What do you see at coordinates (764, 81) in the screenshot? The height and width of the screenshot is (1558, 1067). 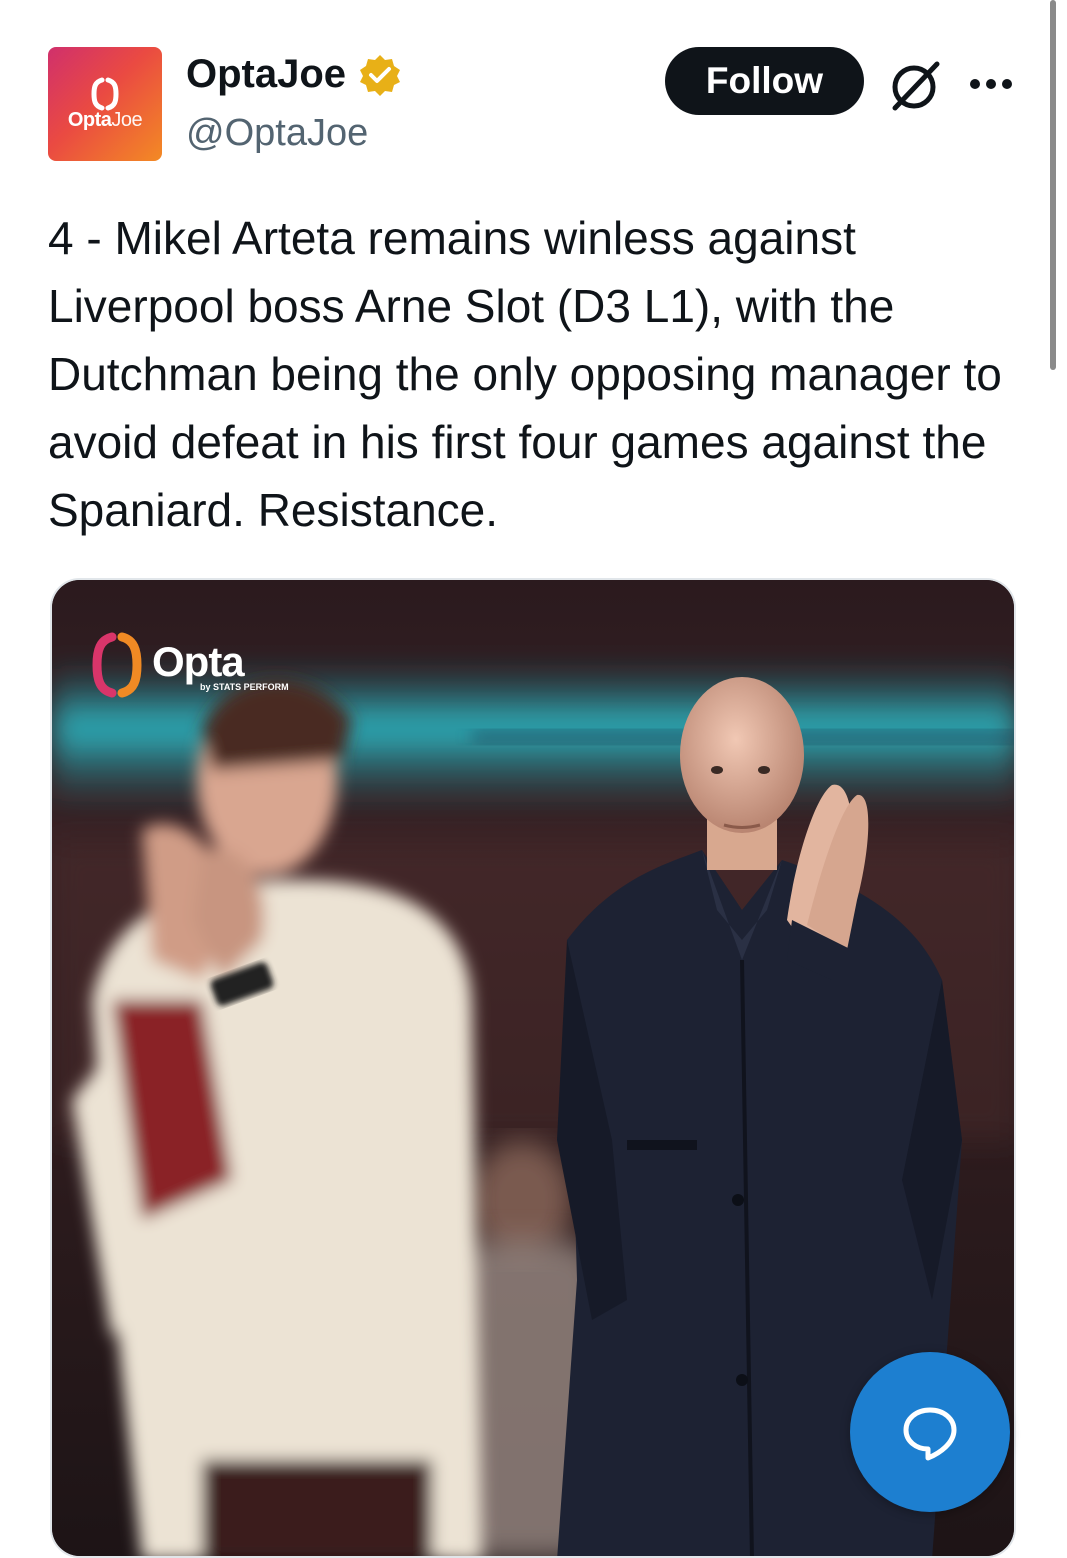 I see `follow-button: Follow` at bounding box center [764, 81].